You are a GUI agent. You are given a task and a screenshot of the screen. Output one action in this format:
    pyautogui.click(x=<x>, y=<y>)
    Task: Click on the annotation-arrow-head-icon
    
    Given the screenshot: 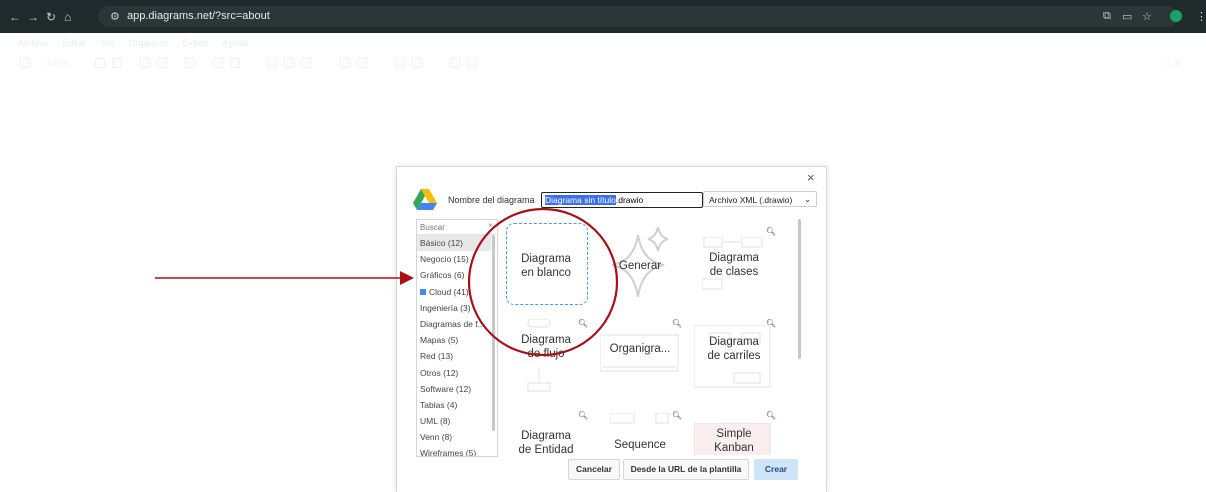 What is the action you would take?
    pyautogui.click(x=407, y=278)
    